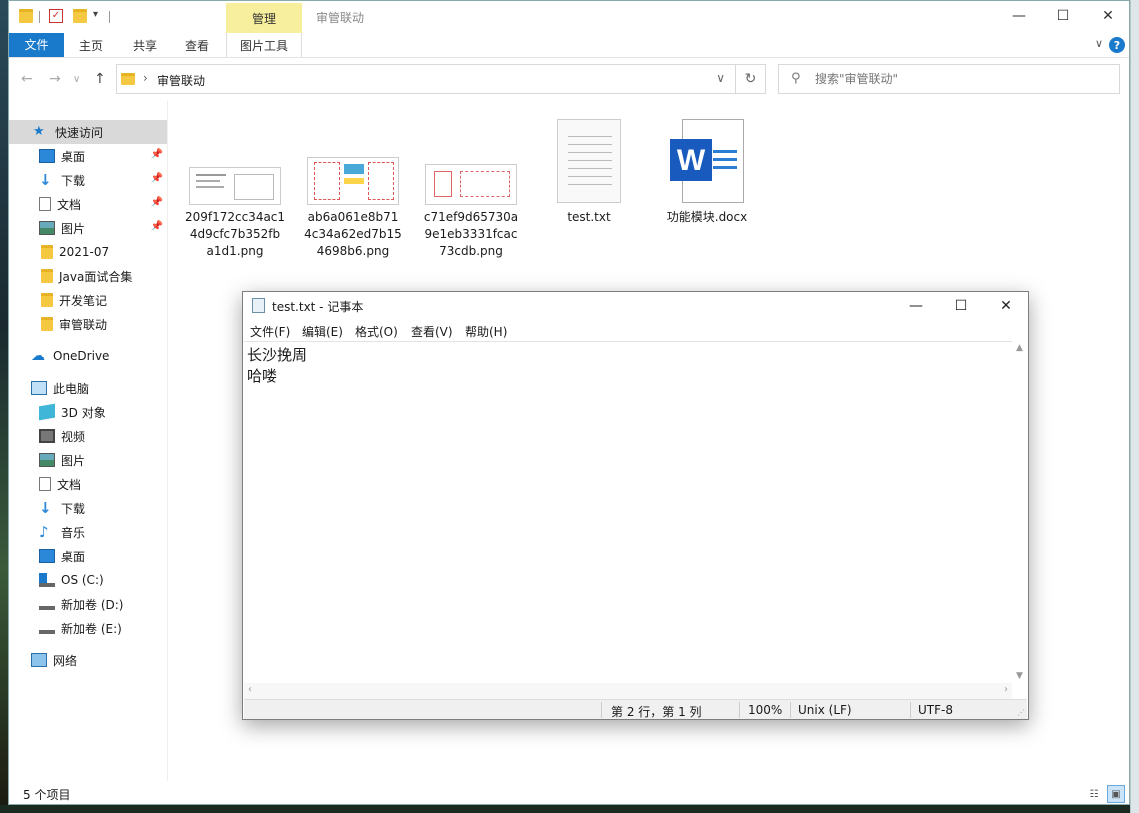 The width and height of the screenshot is (1139, 813). I want to click on menu-file: 文件(F), so click(270, 331).